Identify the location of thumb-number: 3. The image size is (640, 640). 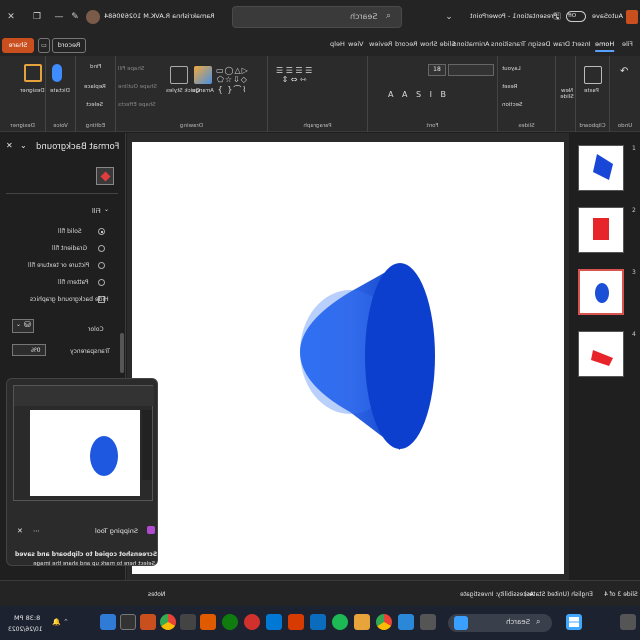
(634, 272).